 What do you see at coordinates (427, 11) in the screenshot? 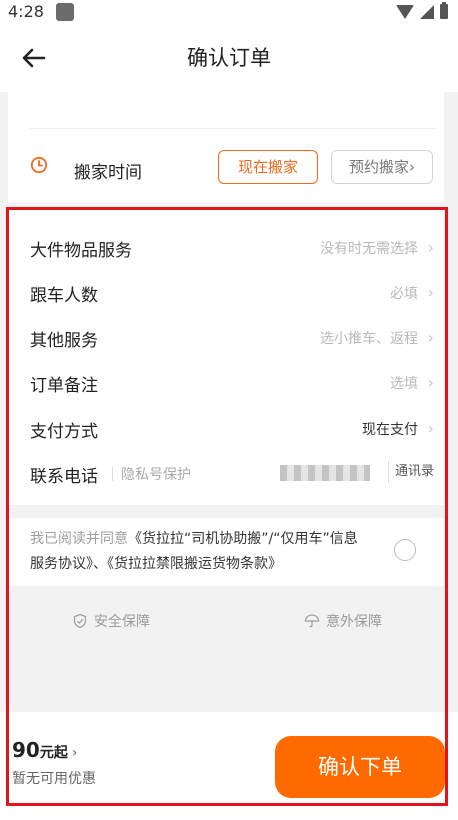
I see `cellular-signal-icon` at bounding box center [427, 11].